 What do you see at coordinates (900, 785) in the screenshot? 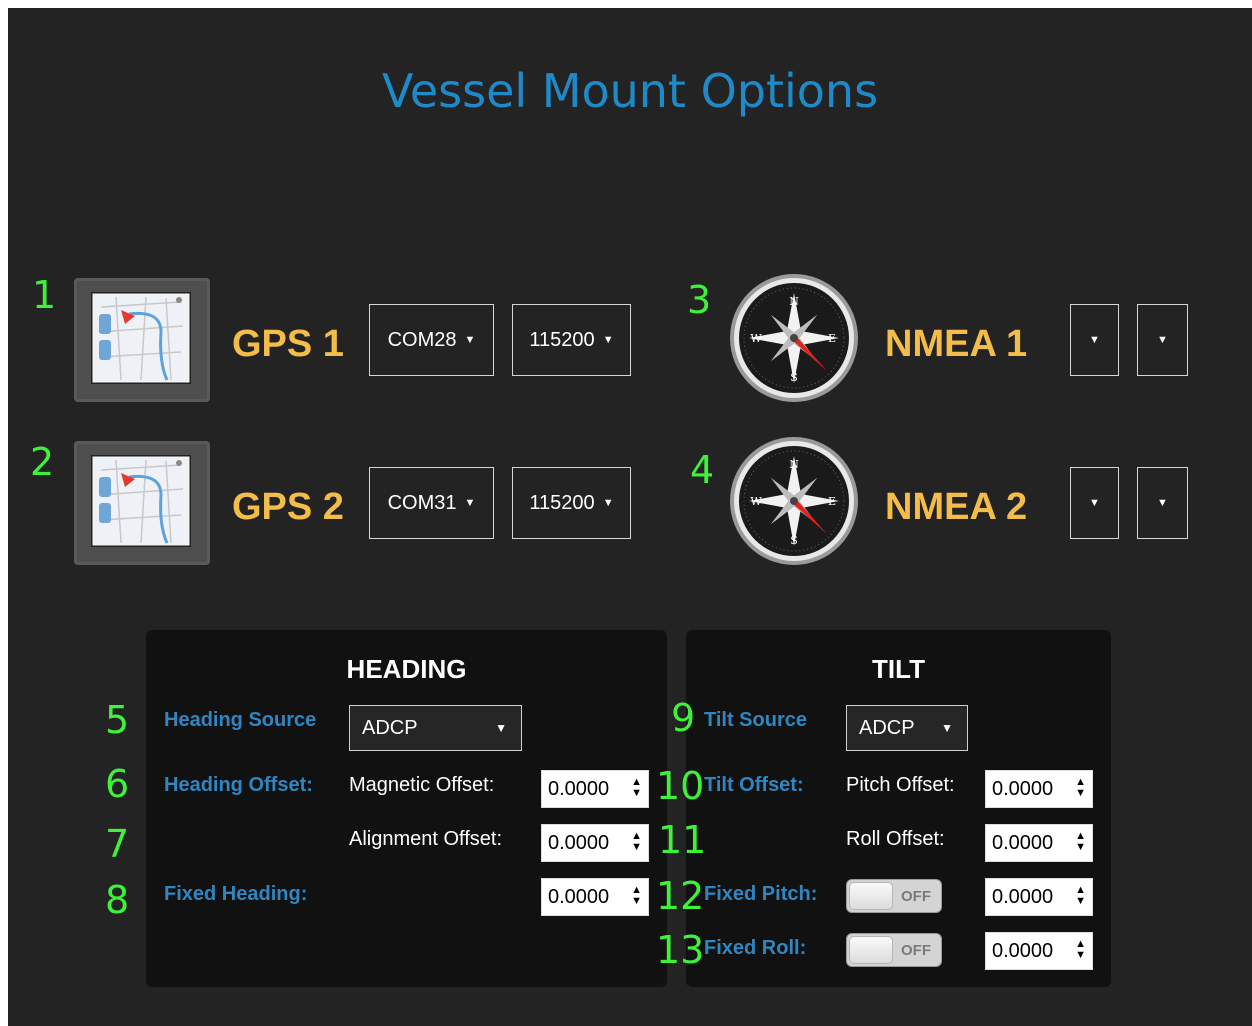
I see `pitch-offset-label: Pitch Offset:` at bounding box center [900, 785].